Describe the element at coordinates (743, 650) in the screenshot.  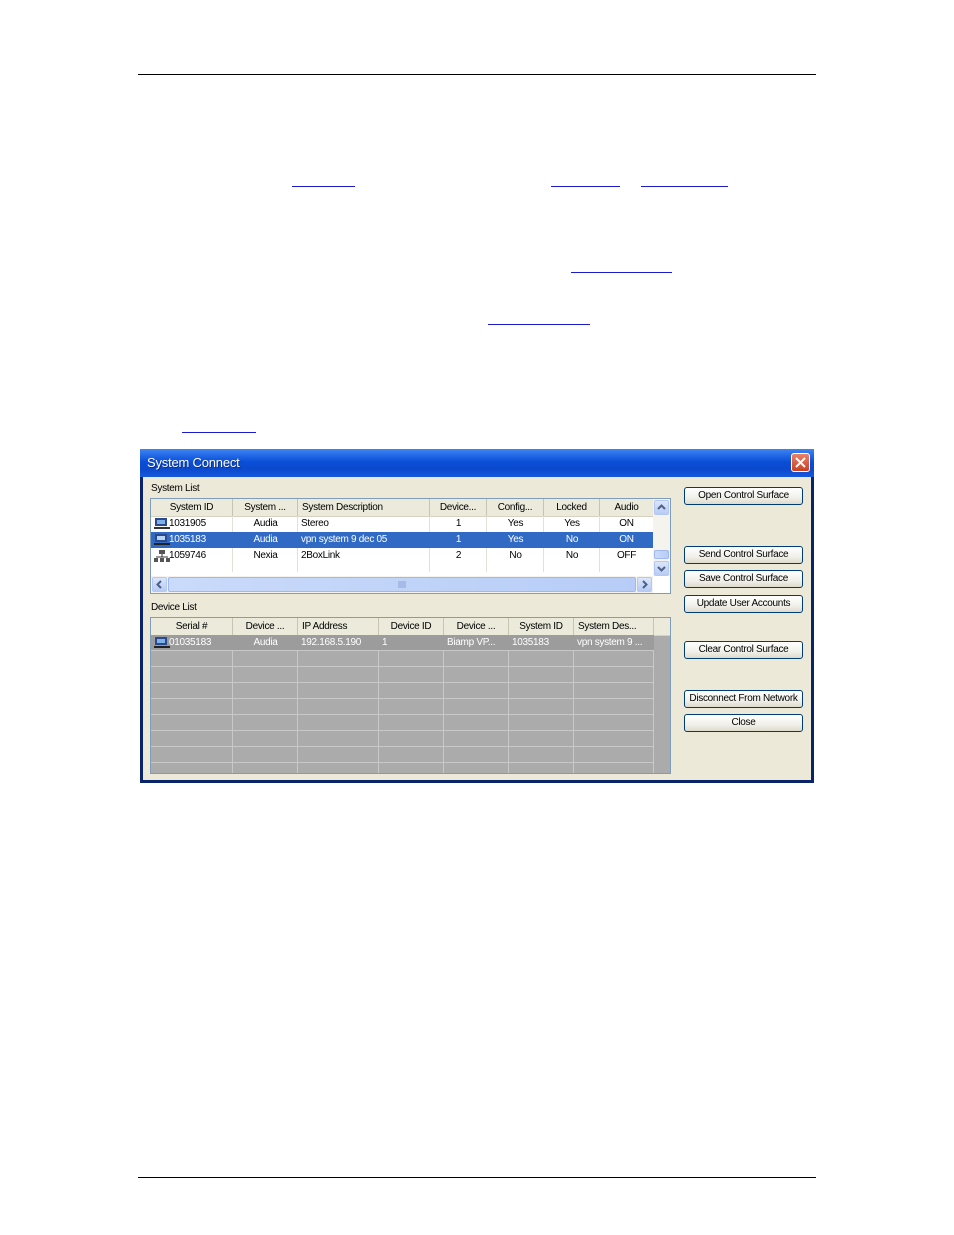
I see `clear-control-surface-button: Clear Control Surface` at that location.